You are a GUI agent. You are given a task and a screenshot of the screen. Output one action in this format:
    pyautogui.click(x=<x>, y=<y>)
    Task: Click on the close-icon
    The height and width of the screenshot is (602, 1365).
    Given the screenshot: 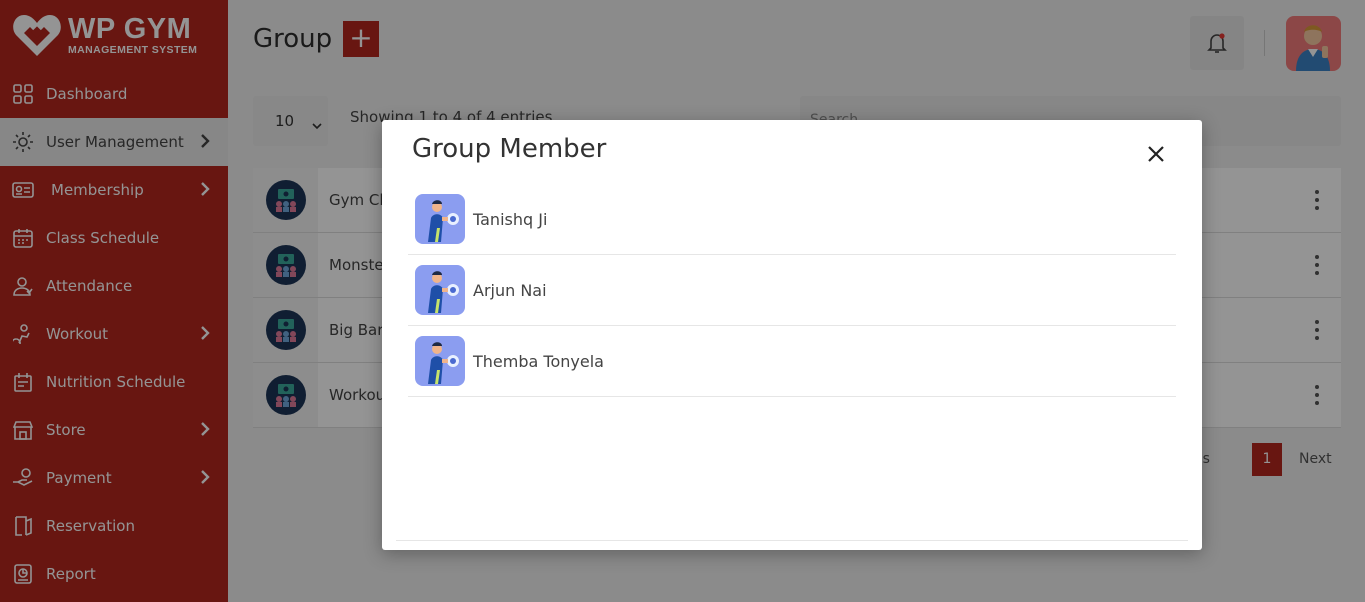 What is the action you would take?
    pyautogui.click(x=1156, y=154)
    